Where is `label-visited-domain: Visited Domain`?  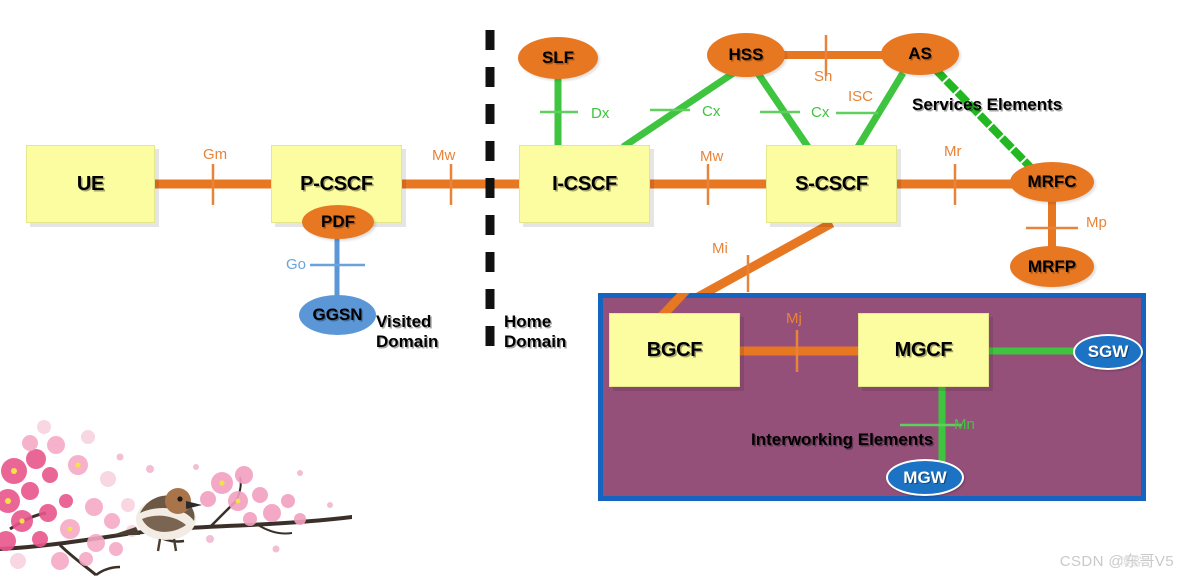 label-visited-domain: Visited Domain is located at coordinates (407, 331).